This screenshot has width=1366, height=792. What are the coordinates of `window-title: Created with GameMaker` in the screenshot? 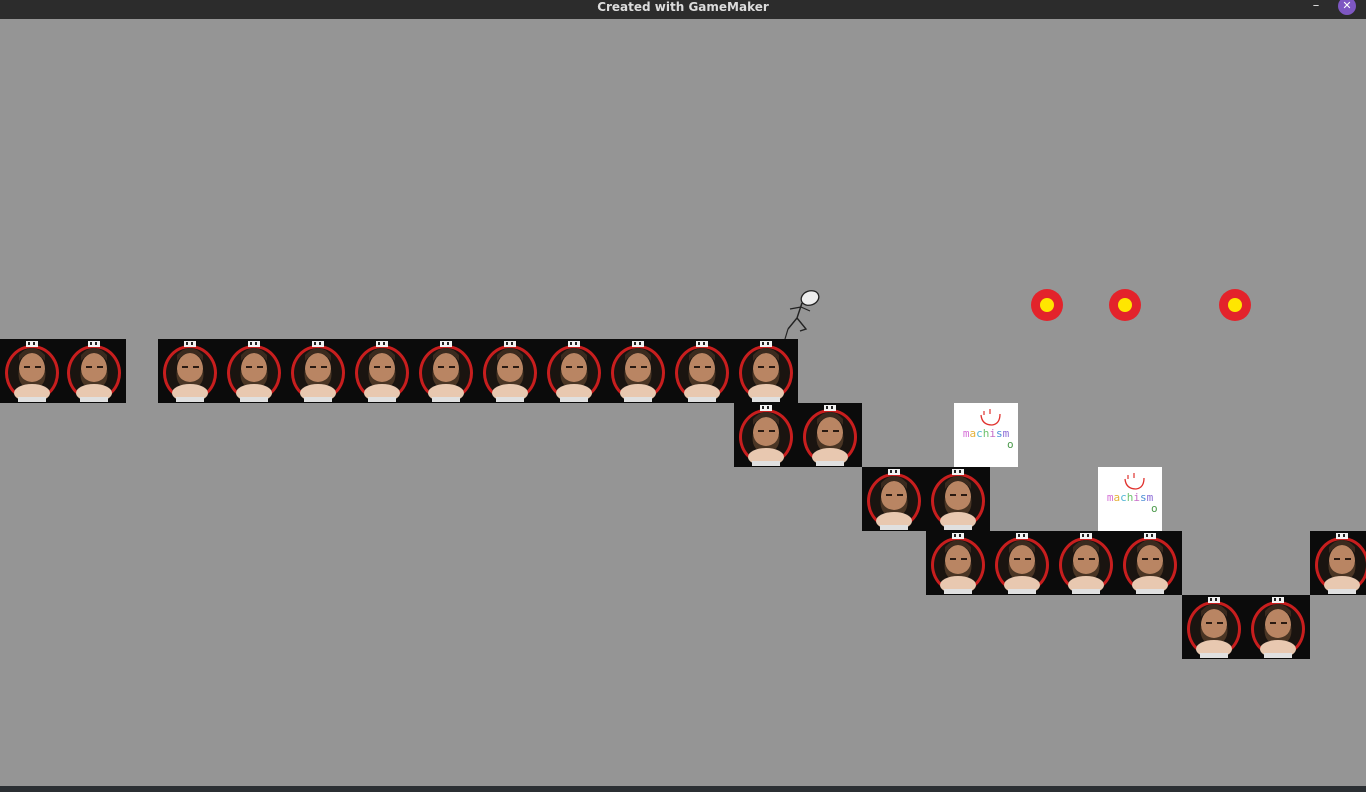 It's located at (683, 7).